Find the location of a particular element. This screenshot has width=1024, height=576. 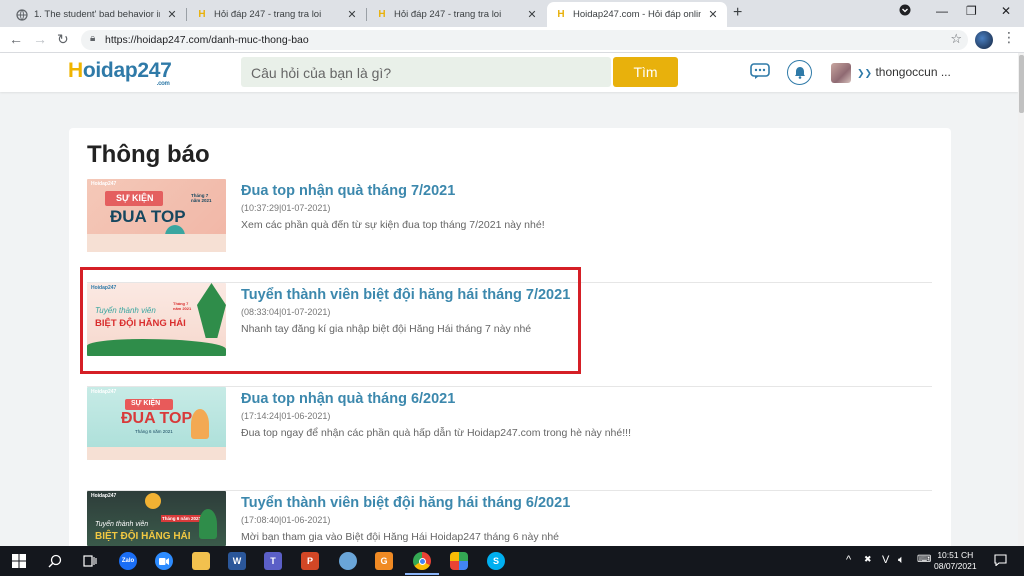

thumb-line3: Tháng 7 năm 2021 is located at coordinates (201, 198).